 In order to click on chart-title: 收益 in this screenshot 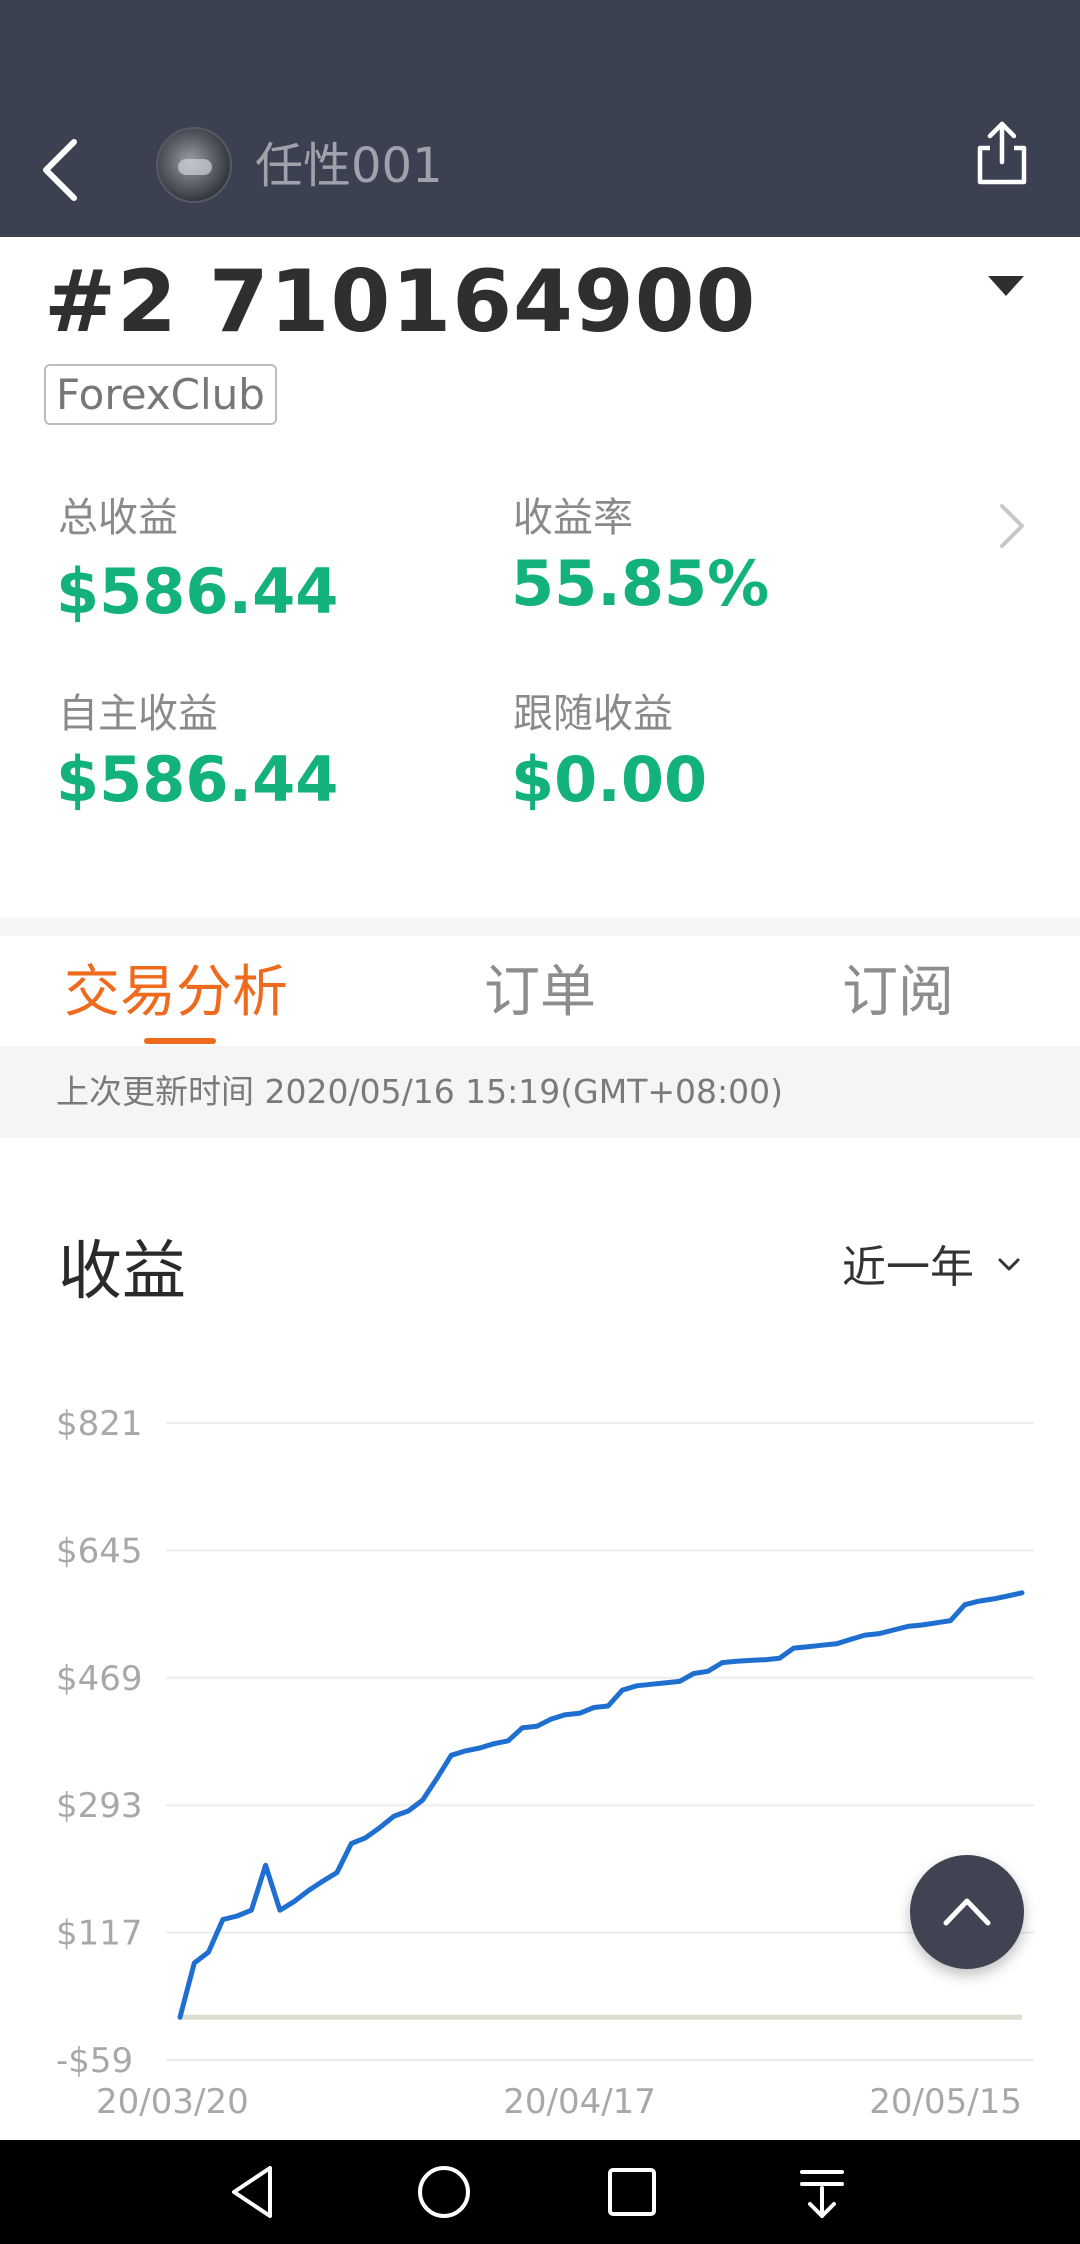, I will do `click(122, 1272)`.